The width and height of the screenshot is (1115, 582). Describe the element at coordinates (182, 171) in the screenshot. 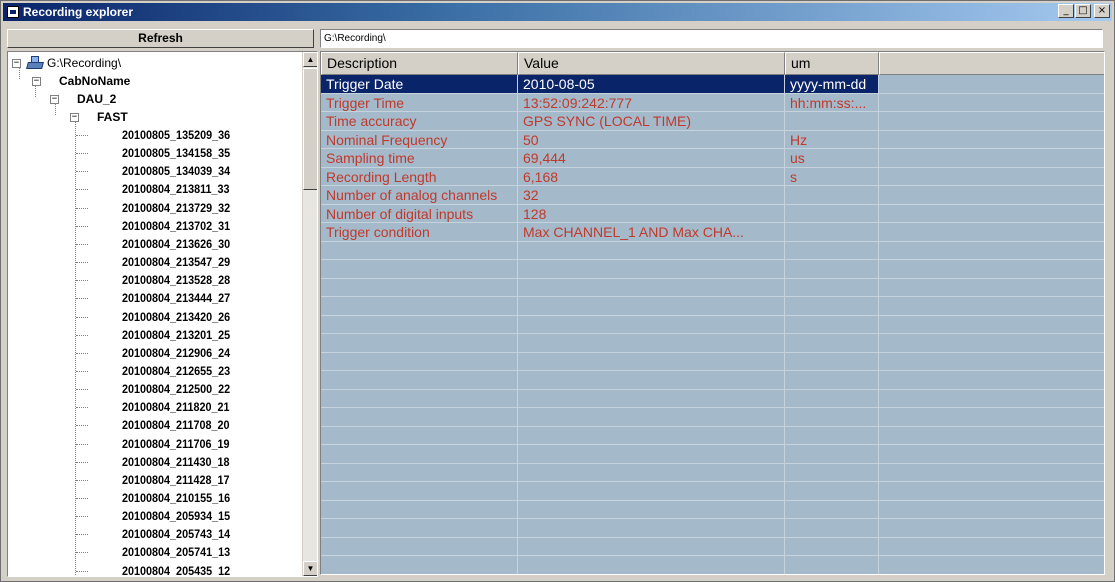

I see `tree-leaf-recording: 20100805_134039_34` at that location.